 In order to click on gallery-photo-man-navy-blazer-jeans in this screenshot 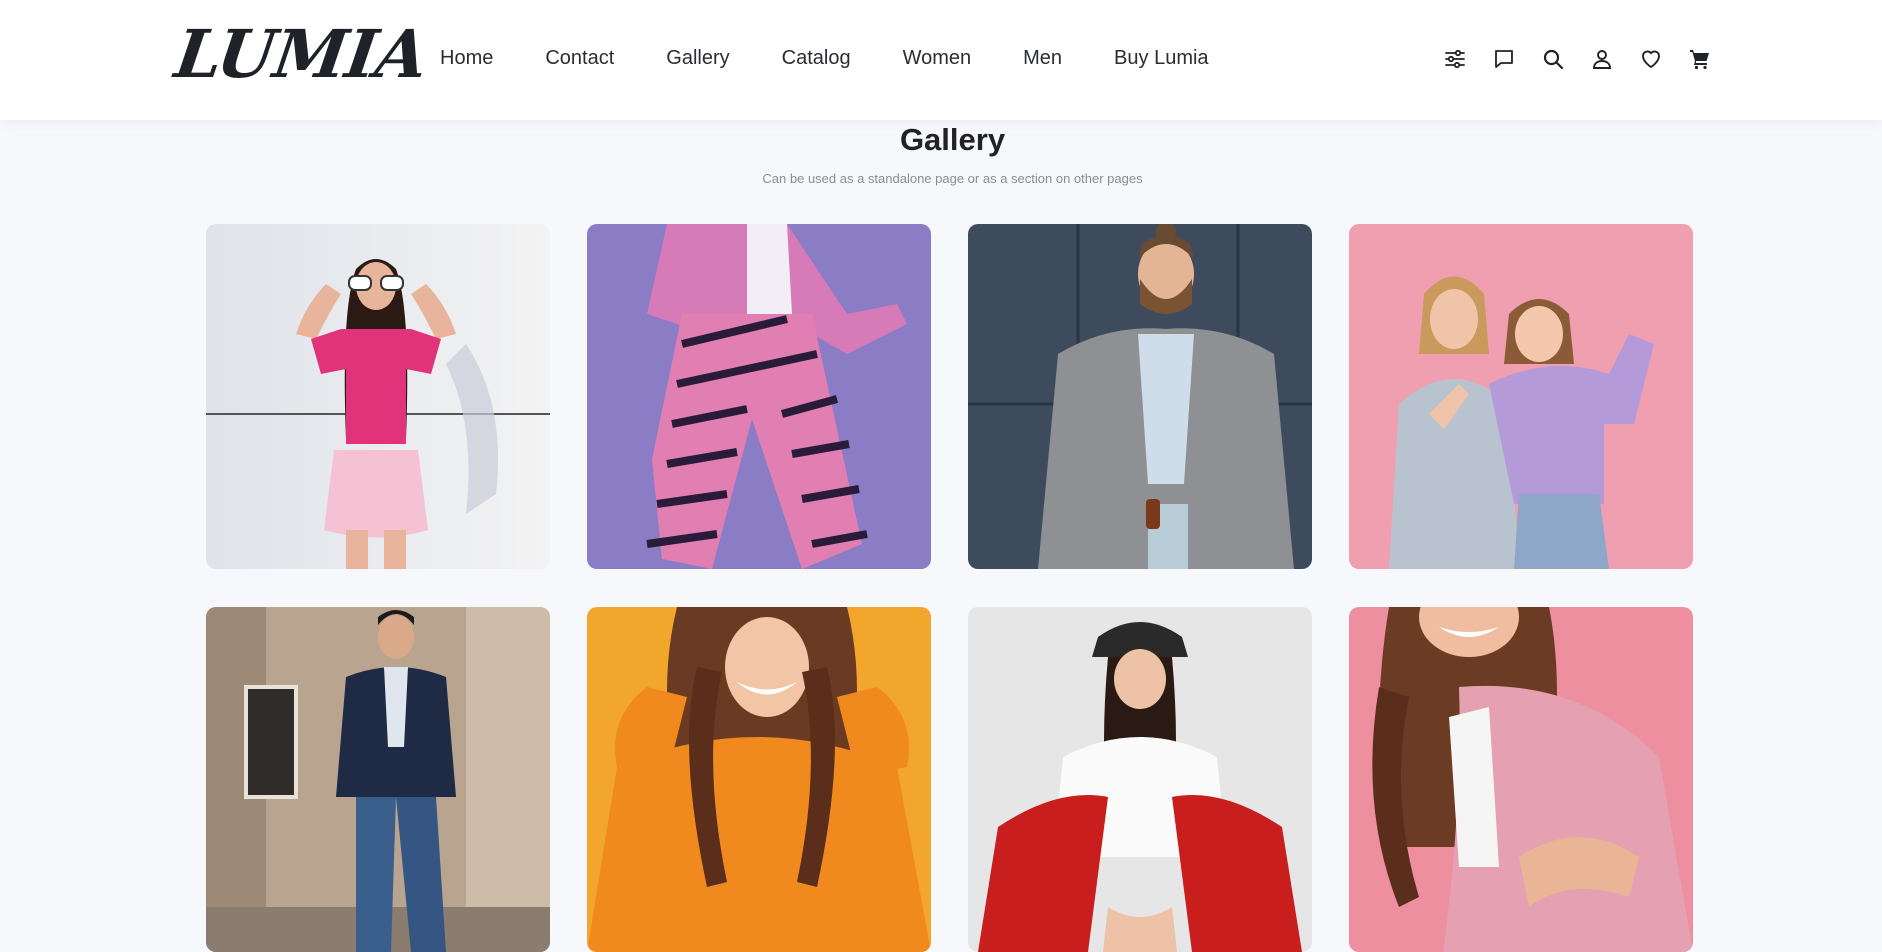, I will do `click(378, 779)`.